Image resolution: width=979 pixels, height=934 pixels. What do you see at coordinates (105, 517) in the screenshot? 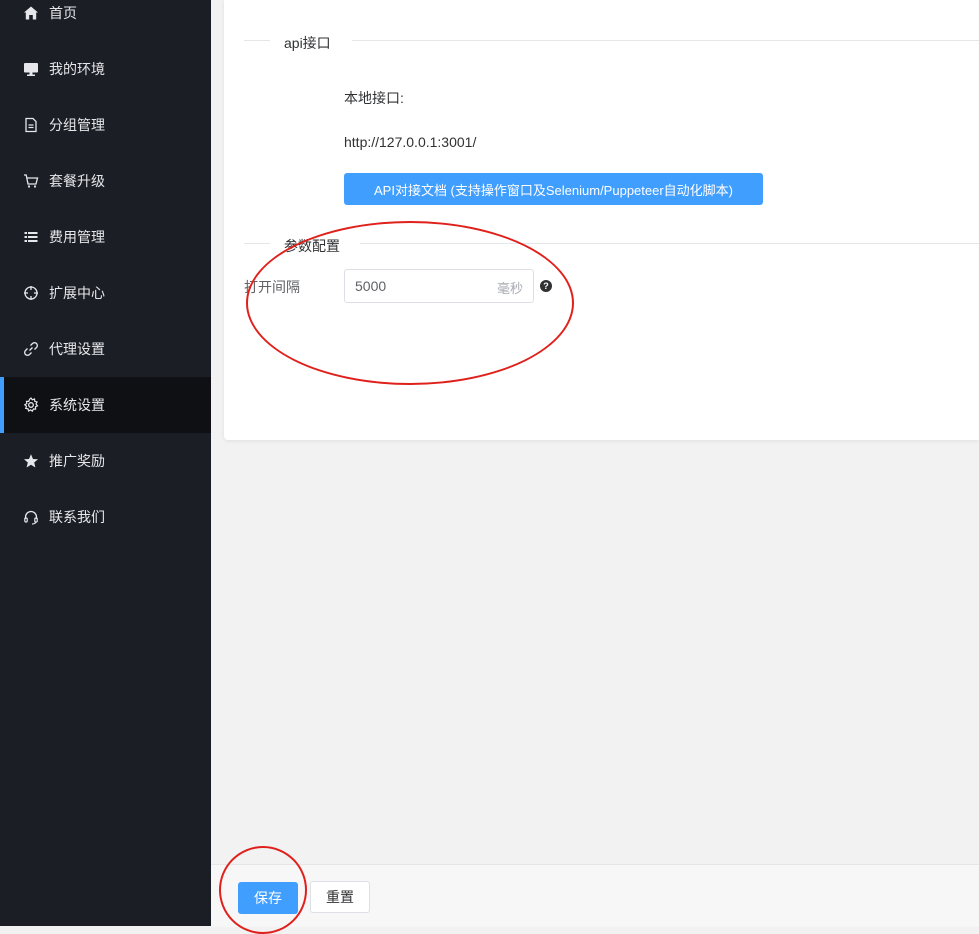
I see `sidebar-item-contact: 联系我们` at bounding box center [105, 517].